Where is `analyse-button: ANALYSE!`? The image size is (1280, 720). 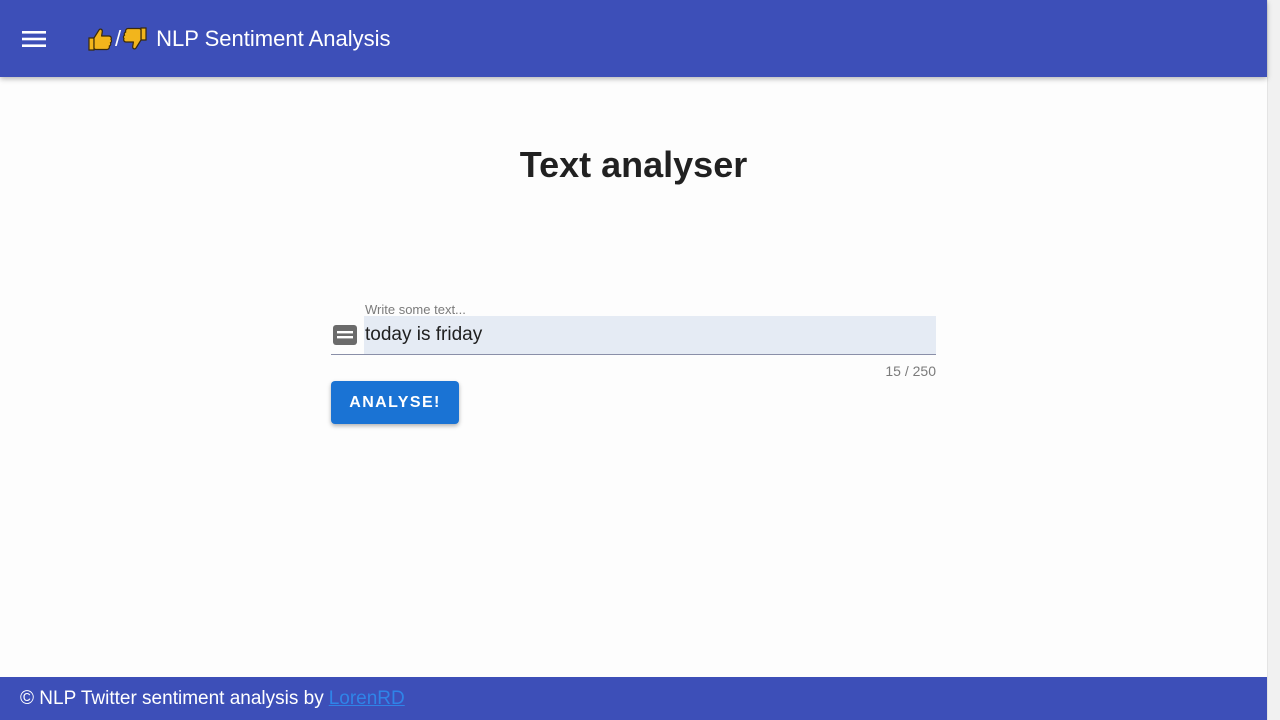 analyse-button: ANALYSE! is located at coordinates (395, 402).